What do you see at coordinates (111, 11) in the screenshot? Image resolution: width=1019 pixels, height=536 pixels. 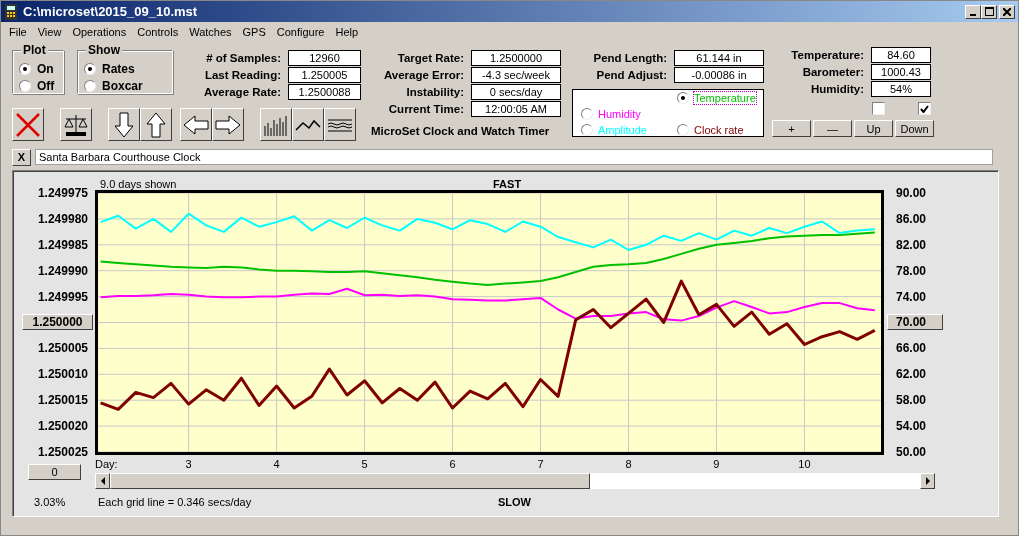 I see `window-title: C:\microset\2015_09_10.mst` at bounding box center [111, 11].